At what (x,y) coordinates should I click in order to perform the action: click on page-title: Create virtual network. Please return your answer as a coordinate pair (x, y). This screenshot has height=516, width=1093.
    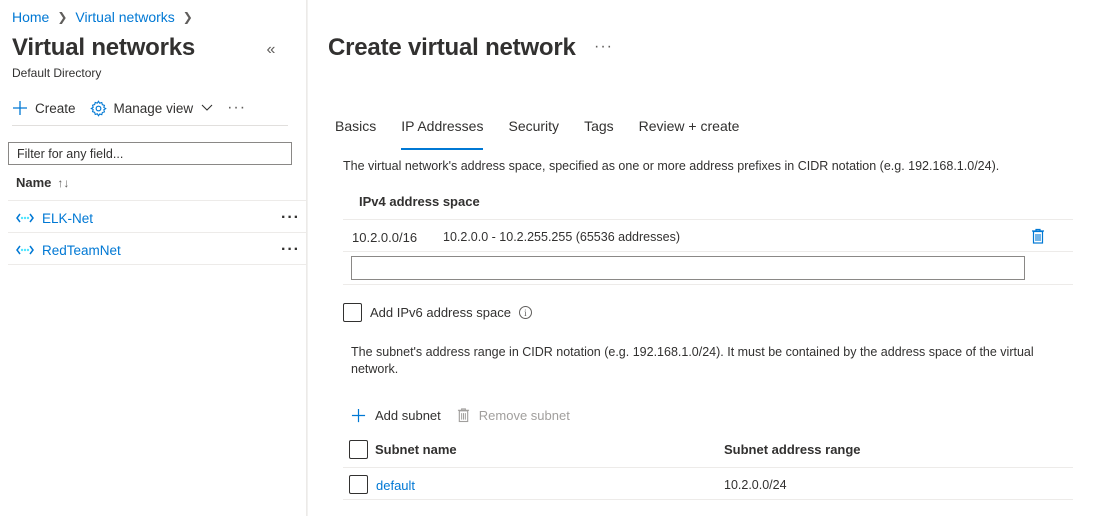
    Looking at the image, I should click on (452, 47).